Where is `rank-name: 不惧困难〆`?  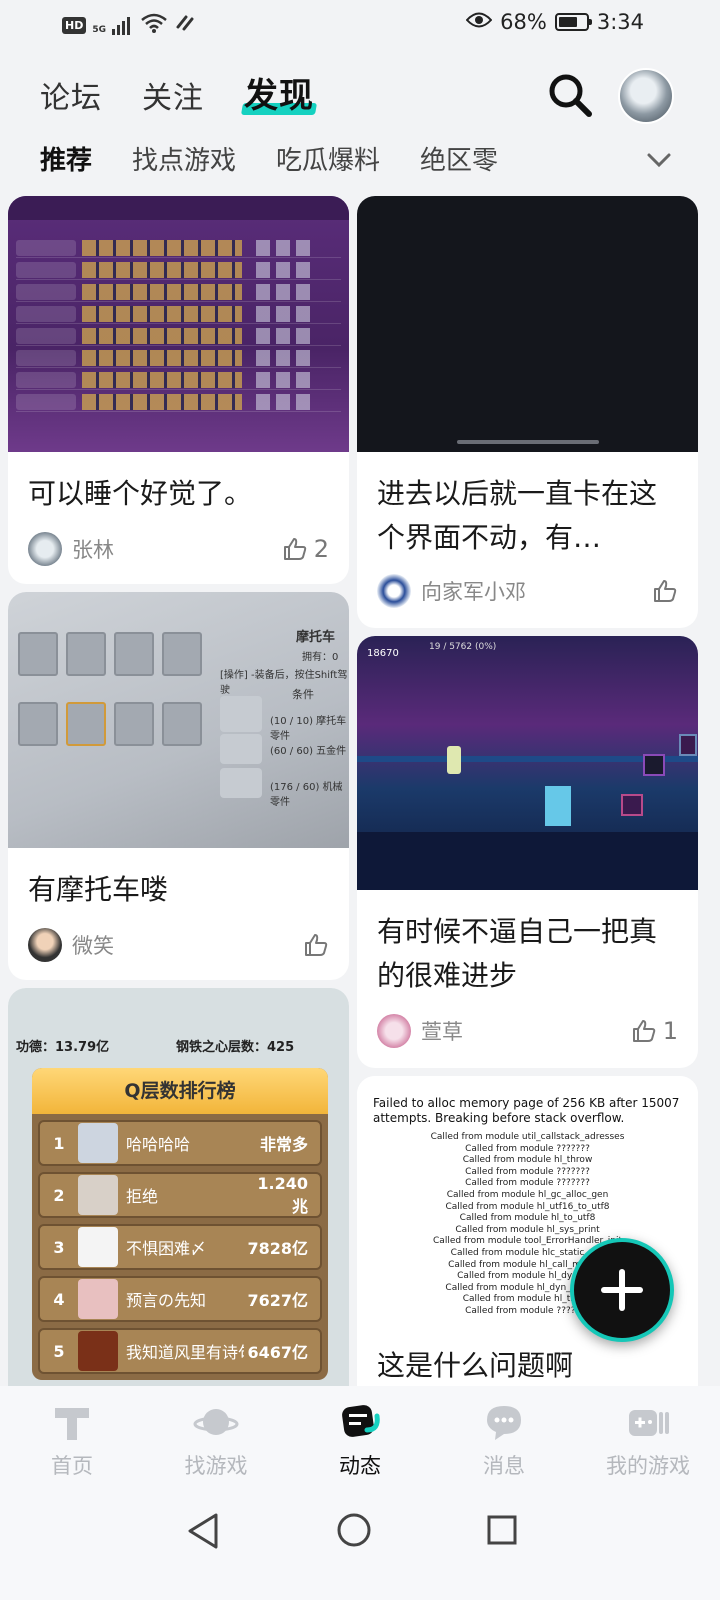 rank-name: 不惧困难〆 is located at coordinates (166, 1248).